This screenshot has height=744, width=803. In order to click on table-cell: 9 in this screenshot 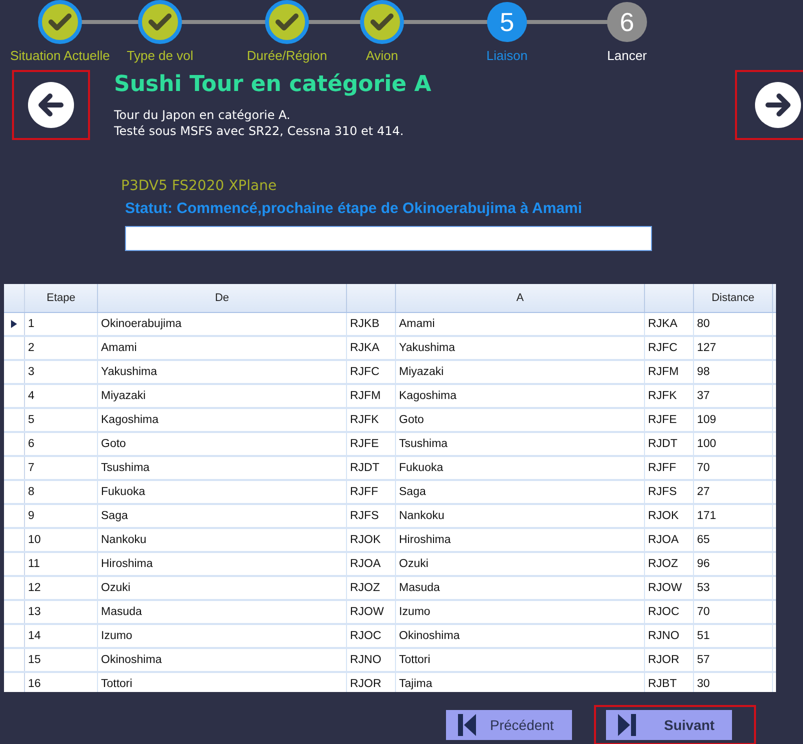, I will do `click(61, 516)`.